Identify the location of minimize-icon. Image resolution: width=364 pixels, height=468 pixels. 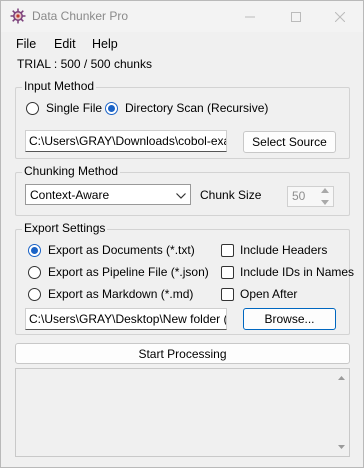
(250, 16).